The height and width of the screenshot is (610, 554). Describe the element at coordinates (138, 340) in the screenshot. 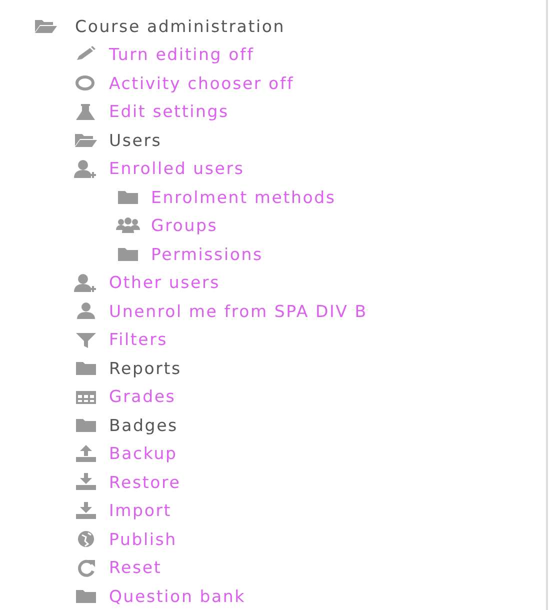

I see `nav-link: Filters` at that location.